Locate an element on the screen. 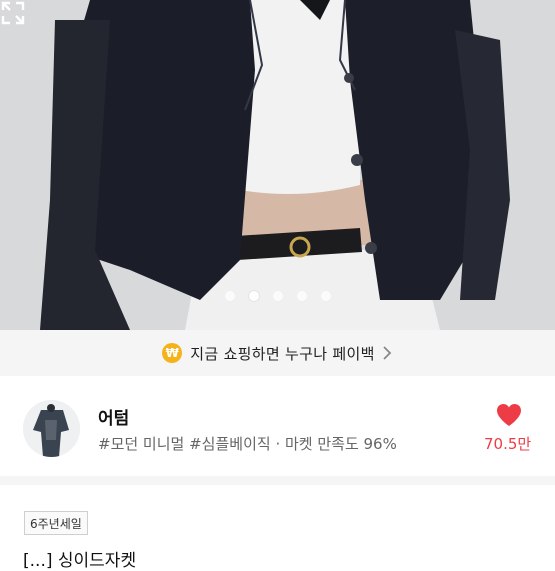  shop-avatar is located at coordinates (51, 428).